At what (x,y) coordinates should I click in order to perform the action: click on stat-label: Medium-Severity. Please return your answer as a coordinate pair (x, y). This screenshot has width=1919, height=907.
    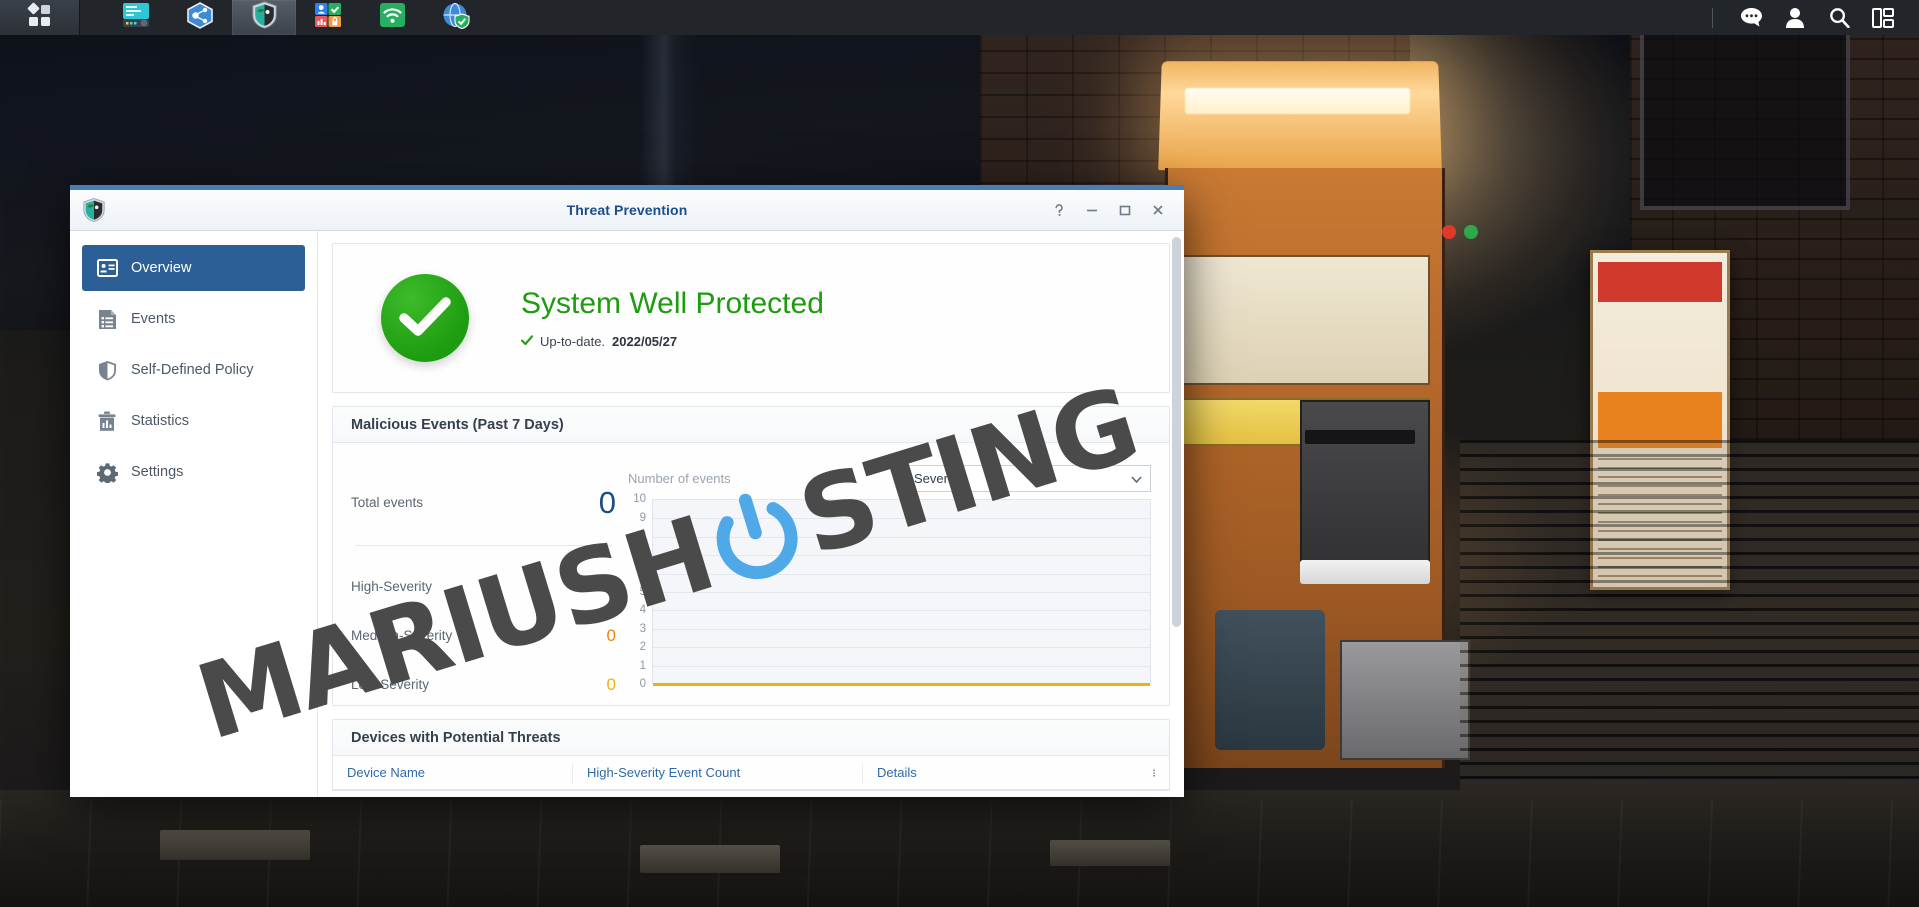
    Looking at the image, I should click on (402, 635).